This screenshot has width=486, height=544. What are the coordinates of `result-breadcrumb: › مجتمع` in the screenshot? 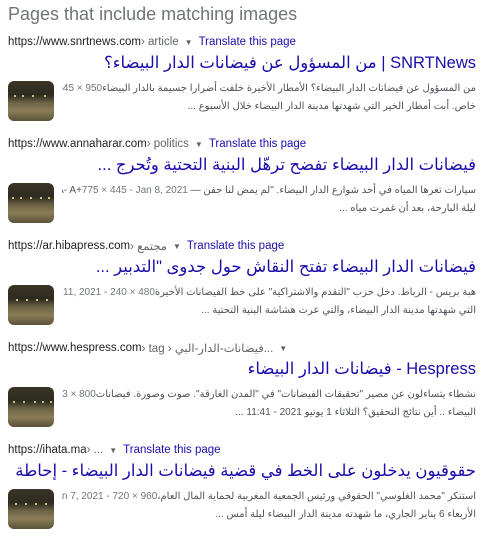 It's located at (148, 246).